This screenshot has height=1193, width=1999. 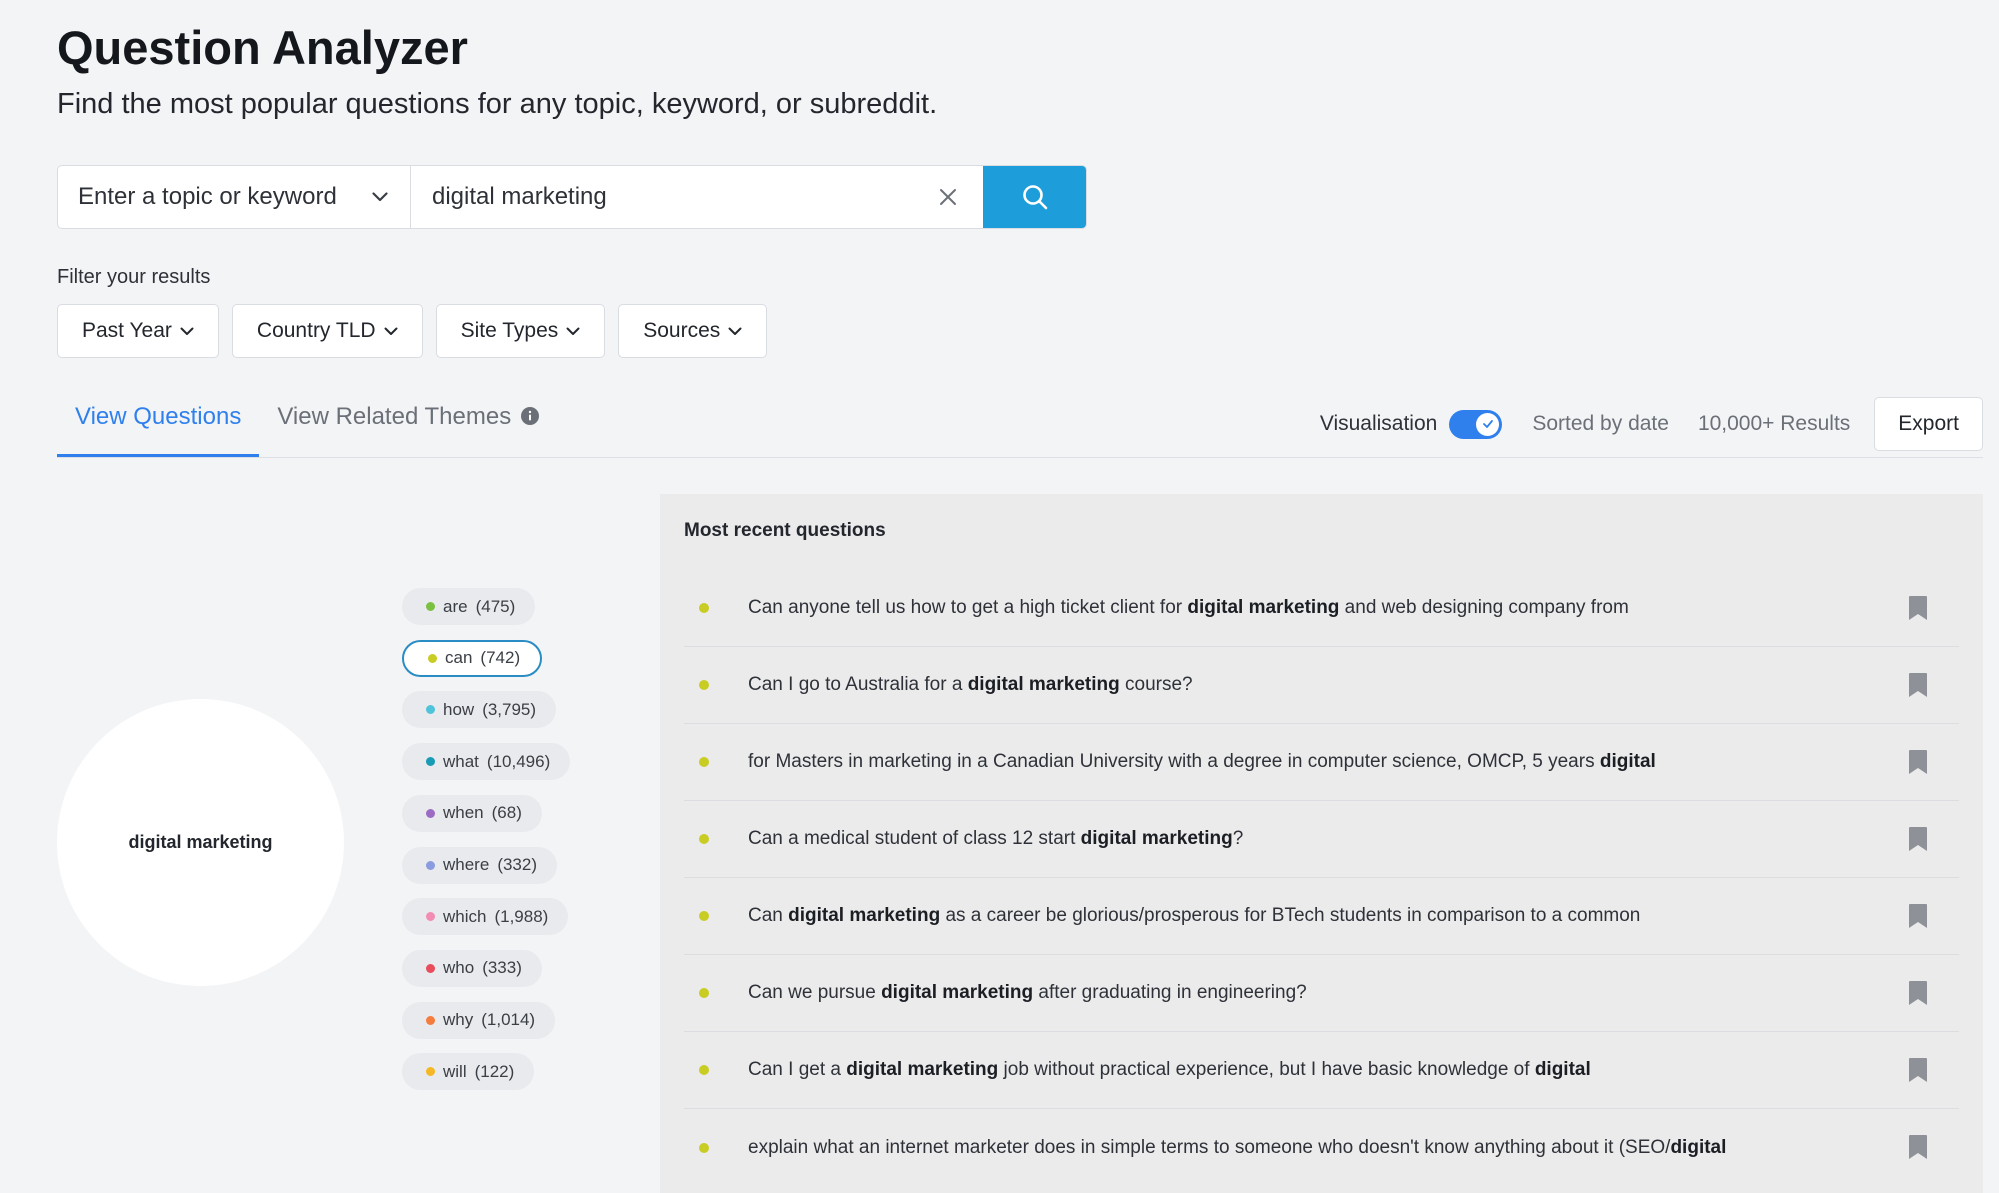 What do you see at coordinates (486, 762) in the screenshot?
I see `chip-what: what (10,496)` at bounding box center [486, 762].